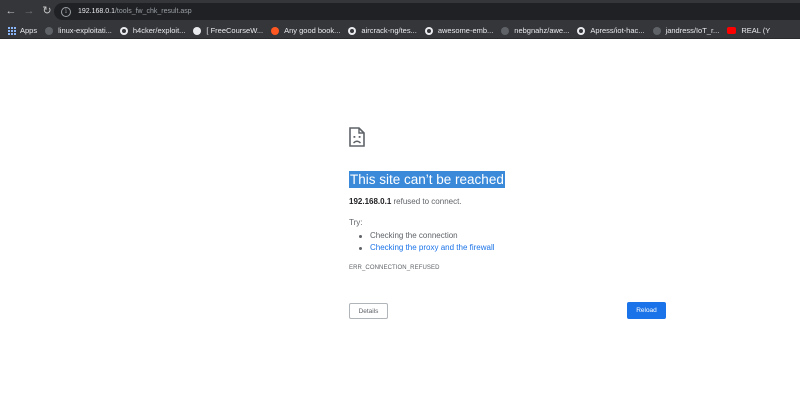  Describe the element at coordinates (29, 30) in the screenshot. I see `bookmark-label: Apps` at that location.